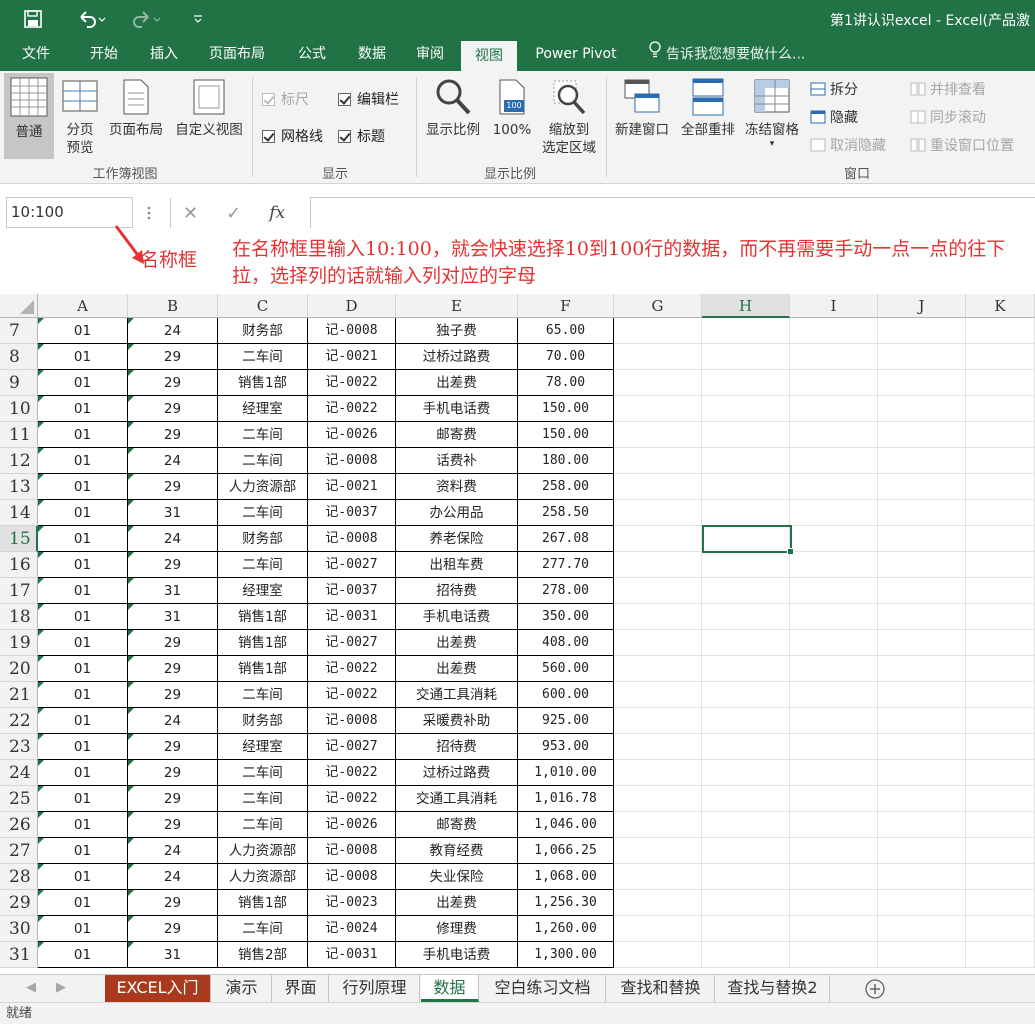  What do you see at coordinates (352, 461) in the screenshot?
I see `cell-d: 记-0008` at bounding box center [352, 461].